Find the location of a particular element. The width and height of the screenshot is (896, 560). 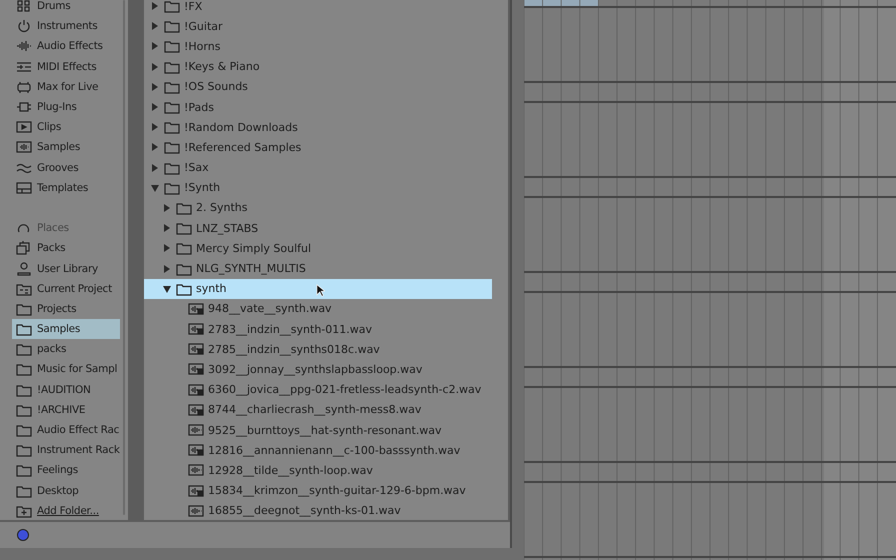

browser-item: 16855__deegnot__synth-ks-01.wav is located at coordinates (326, 510).